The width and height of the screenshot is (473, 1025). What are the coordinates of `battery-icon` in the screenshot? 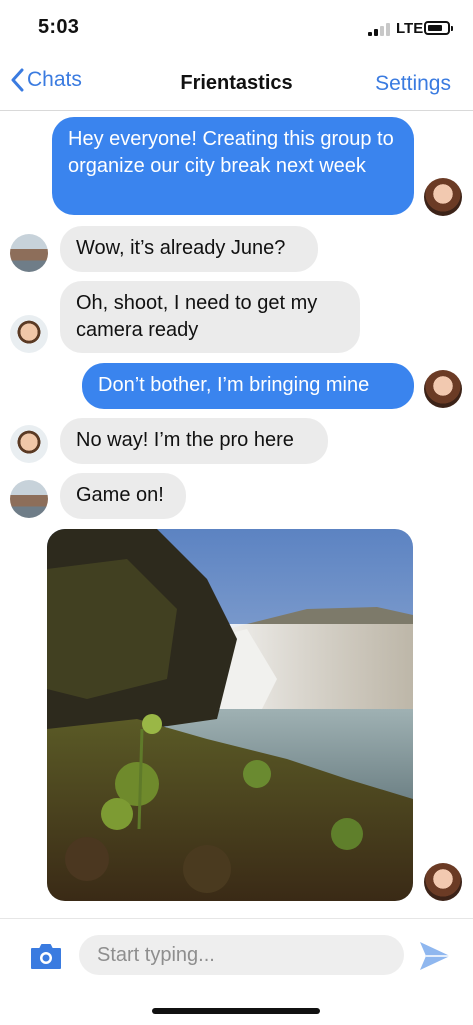 It's located at (438, 28).